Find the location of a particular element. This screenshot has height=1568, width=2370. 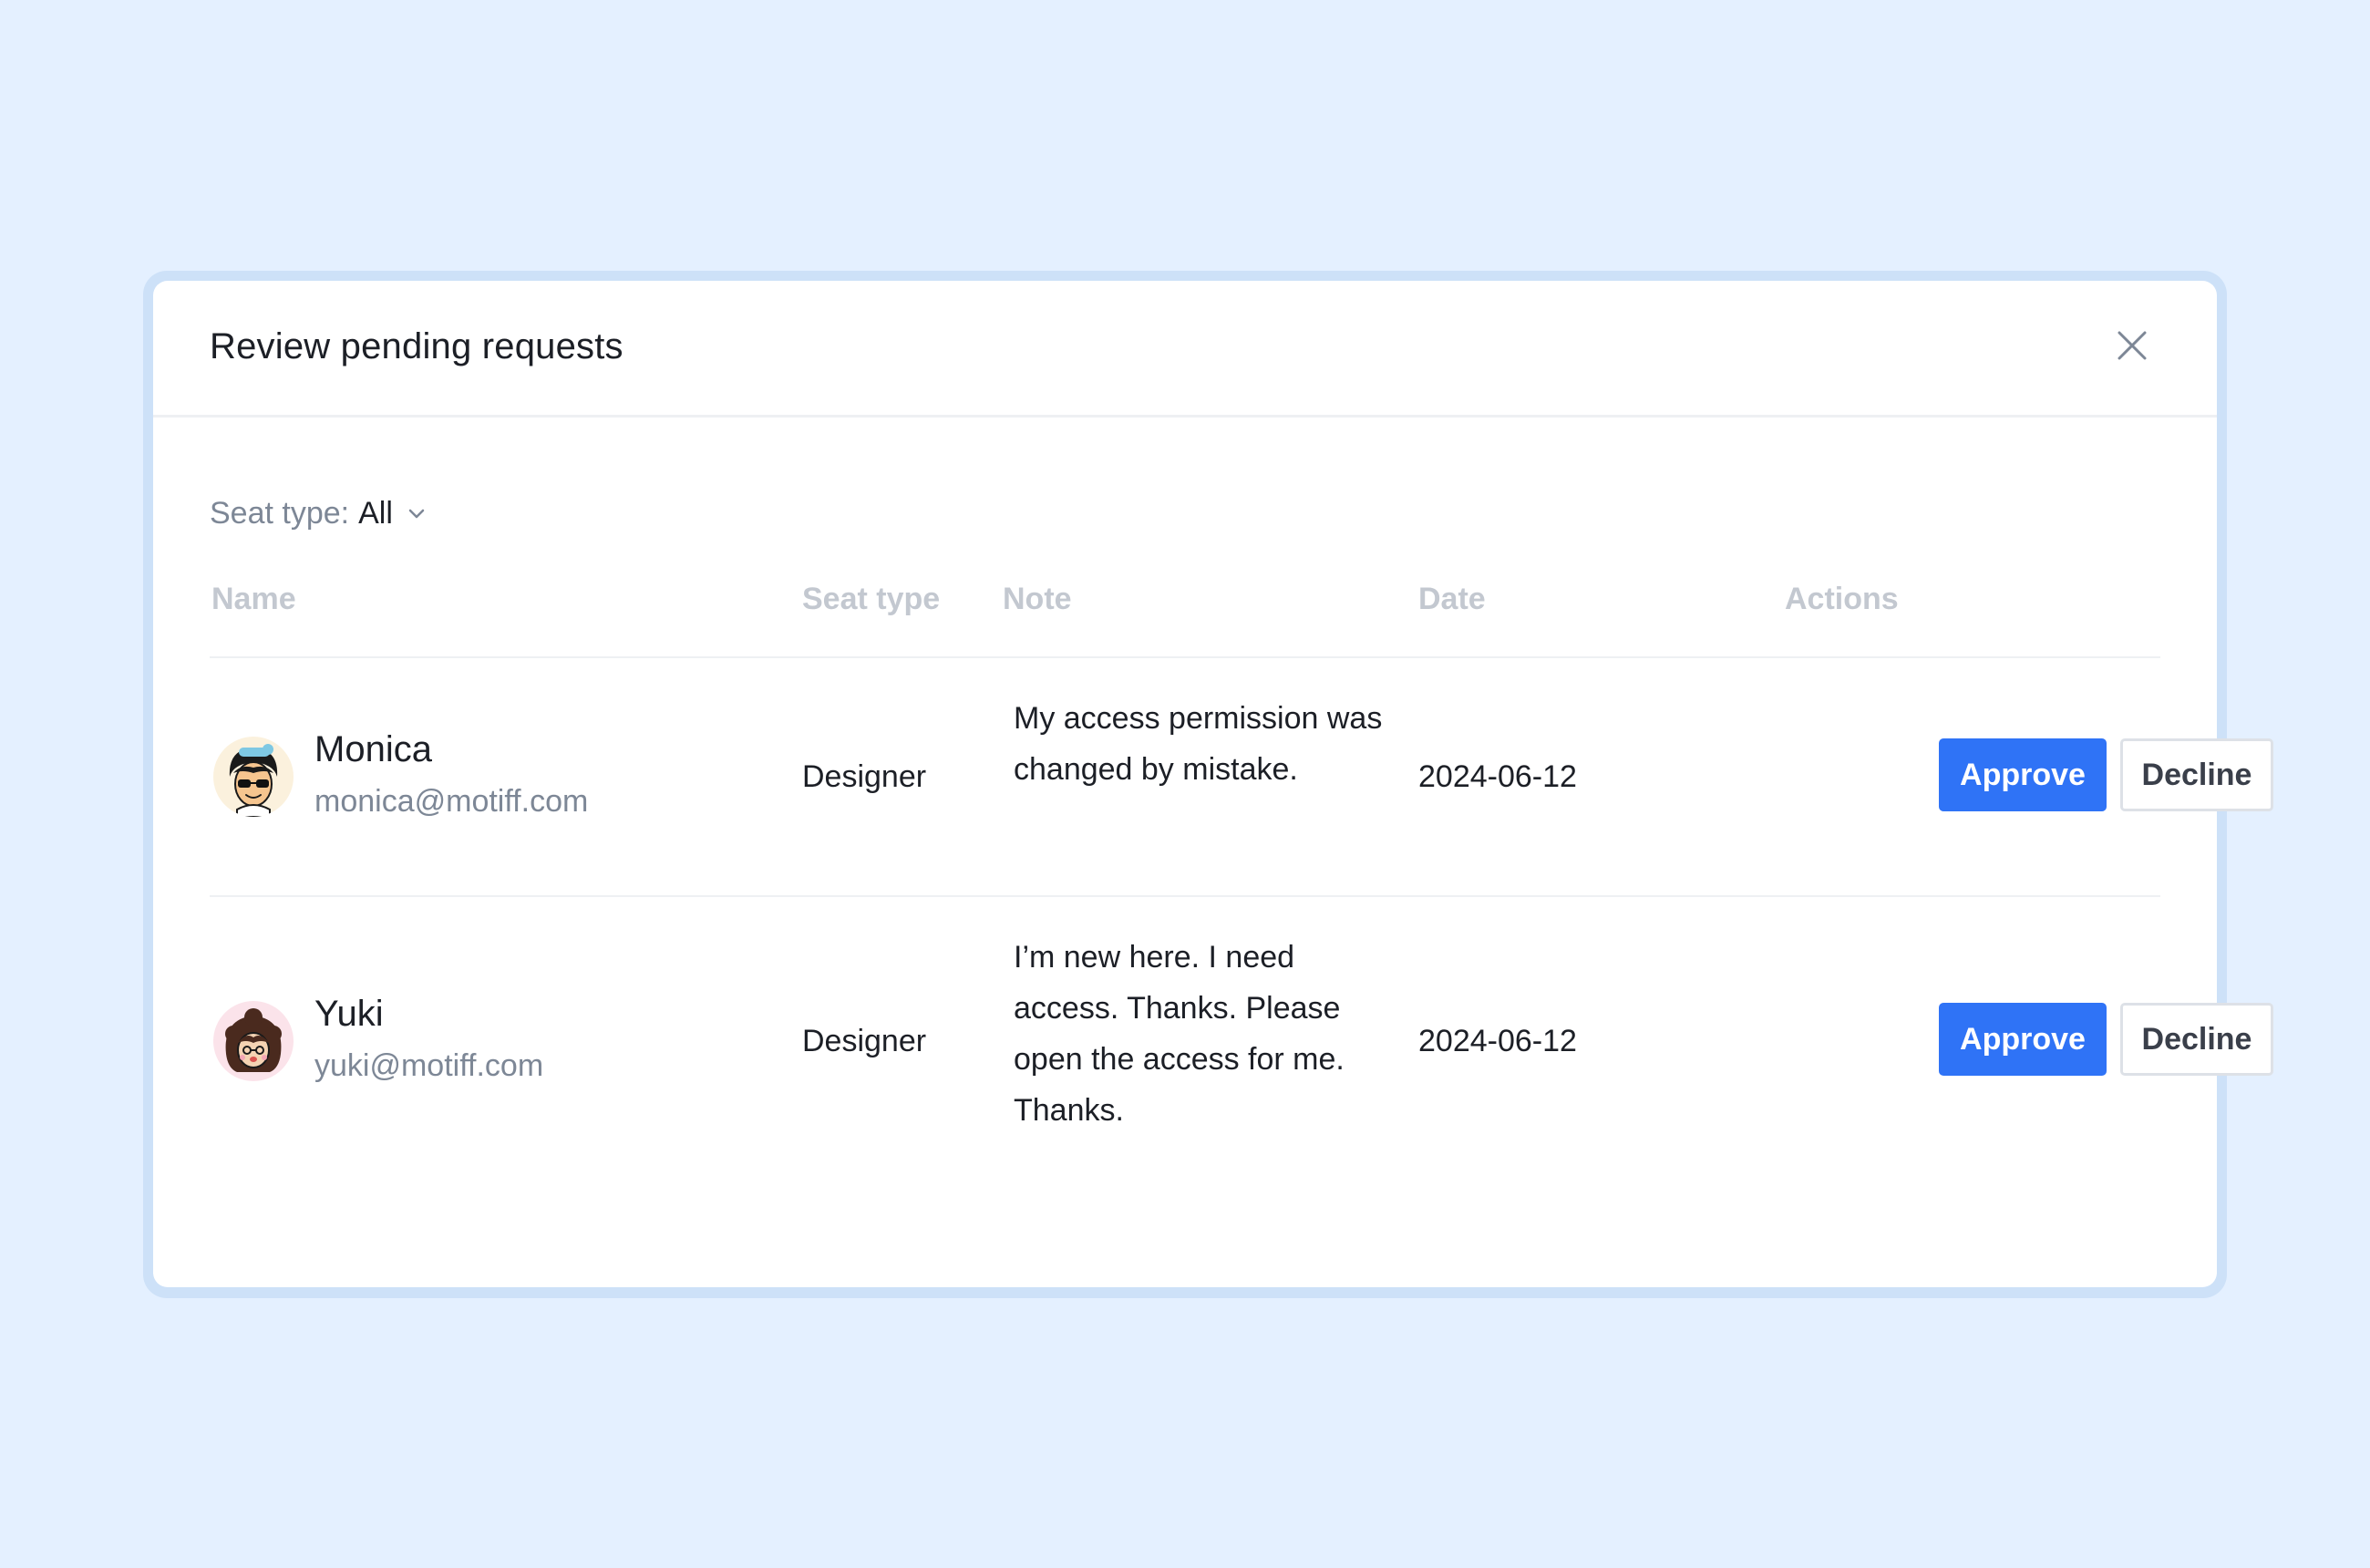

avatar-monica-icon is located at coordinates (253, 777).